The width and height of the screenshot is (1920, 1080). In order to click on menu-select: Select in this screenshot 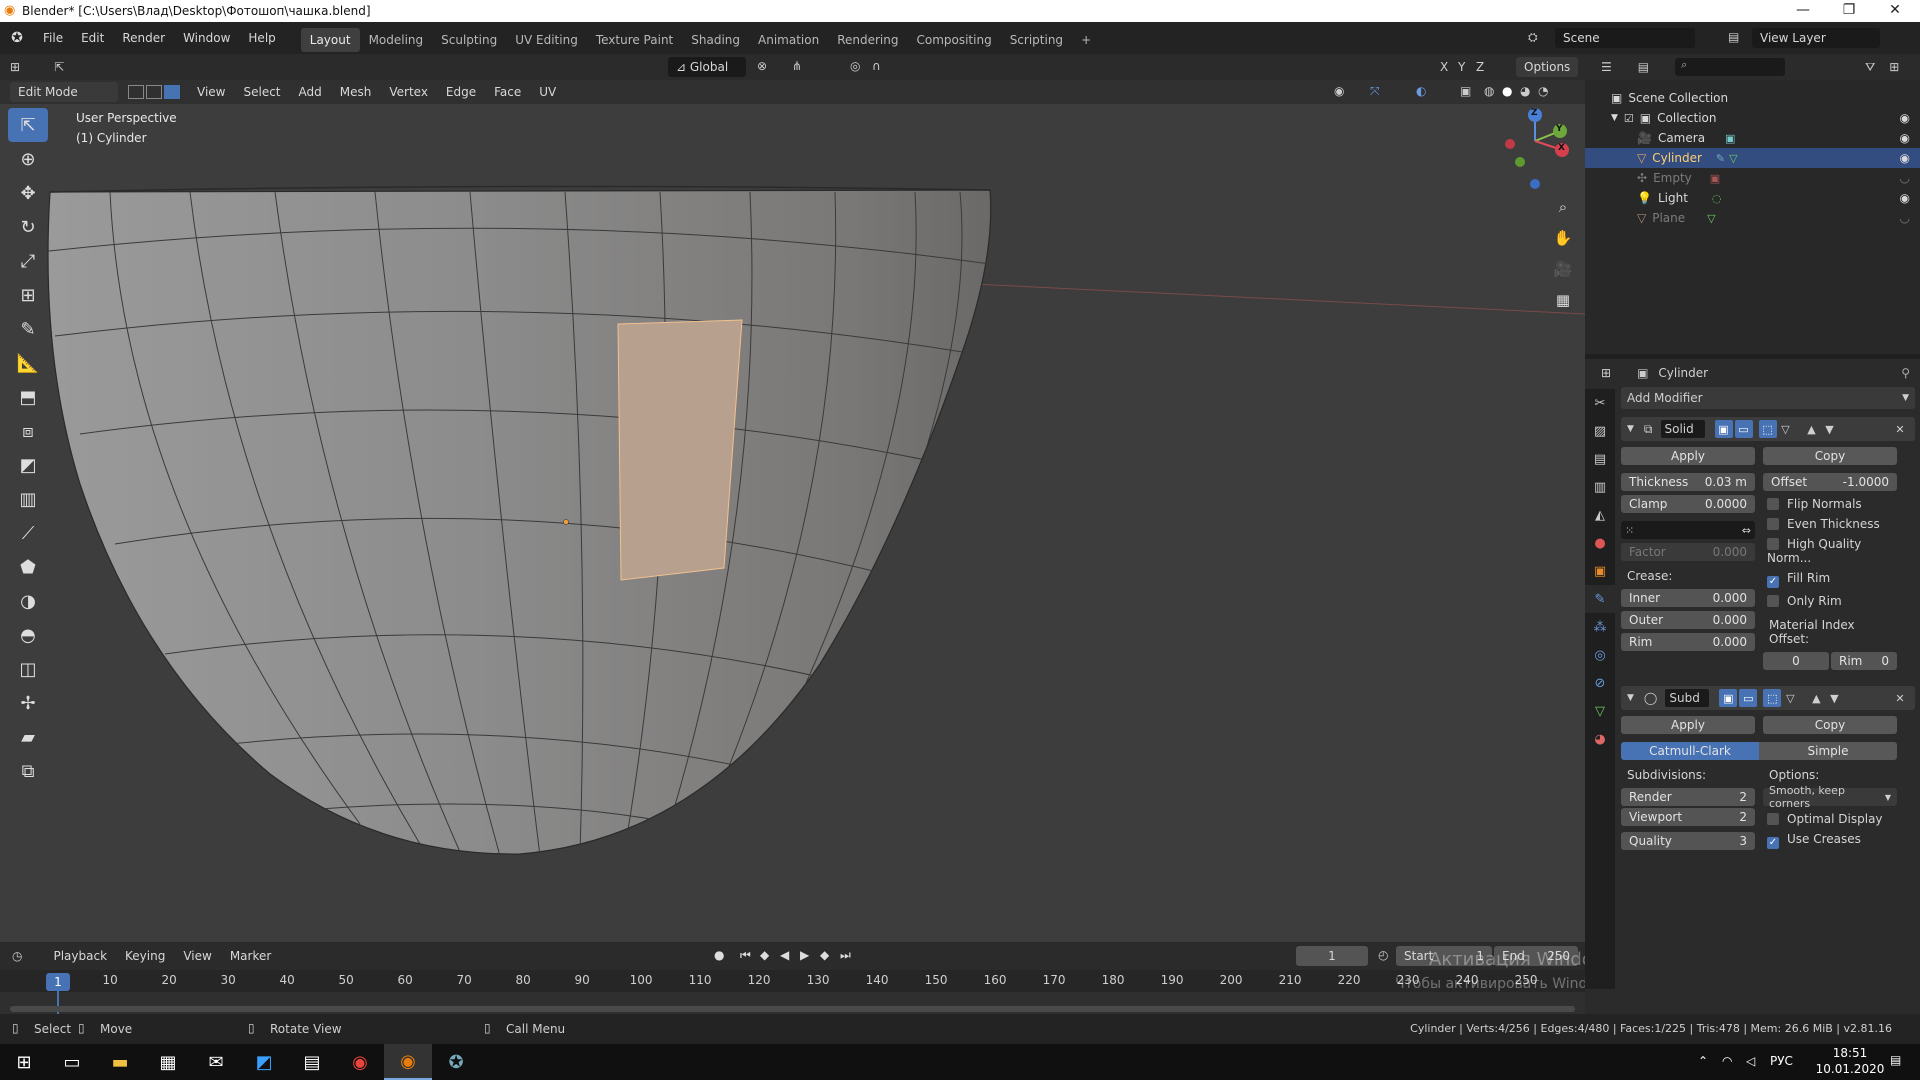, I will do `click(261, 92)`.